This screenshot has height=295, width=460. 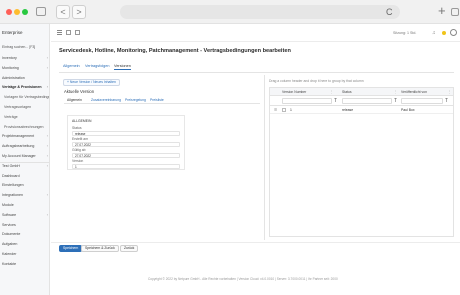 I want to click on sidebar-toggle-icon, so click(x=41, y=11).